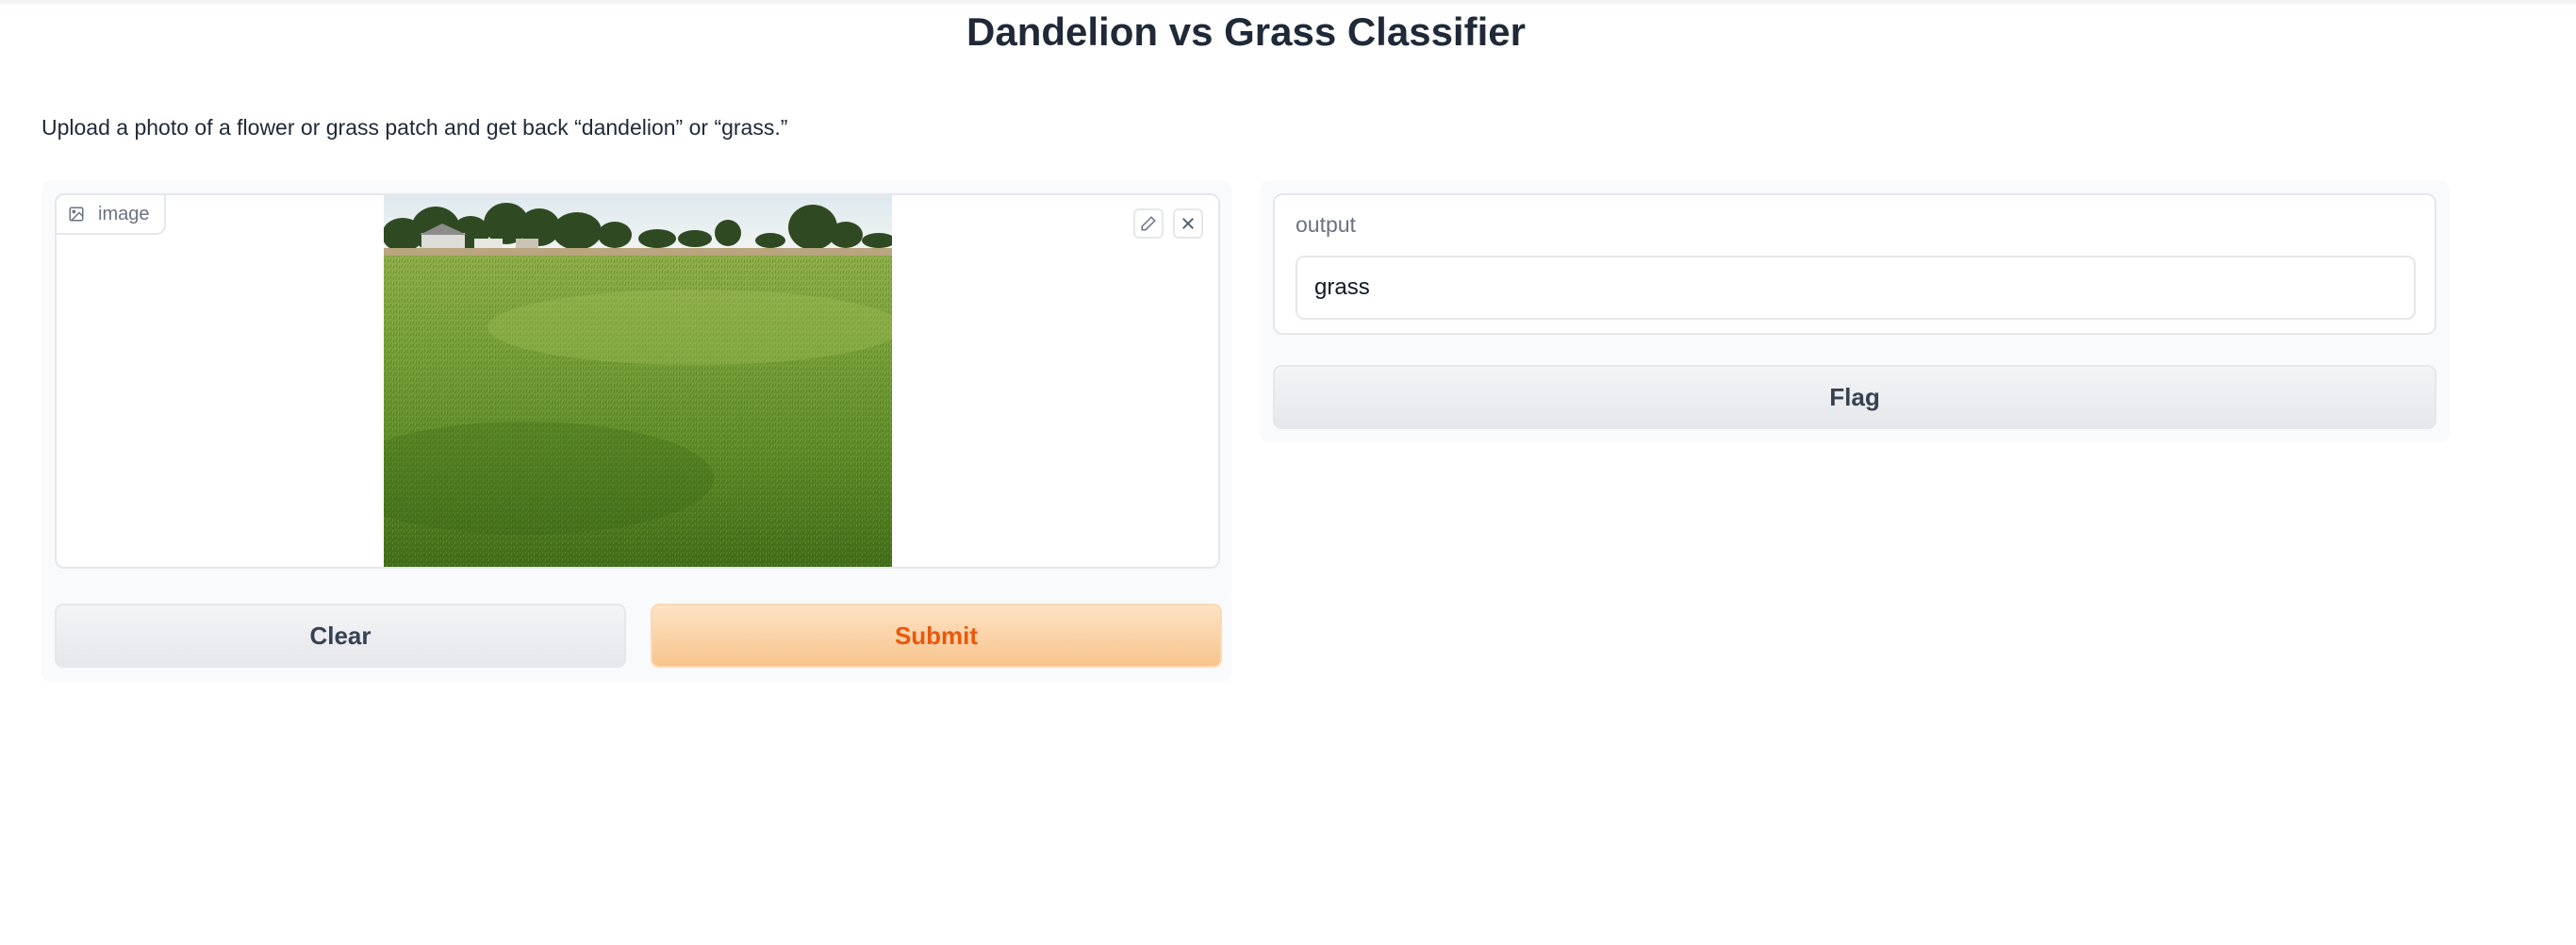 This screenshot has height=945, width=2576. I want to click on image-label-text: image, so click(124, 213).